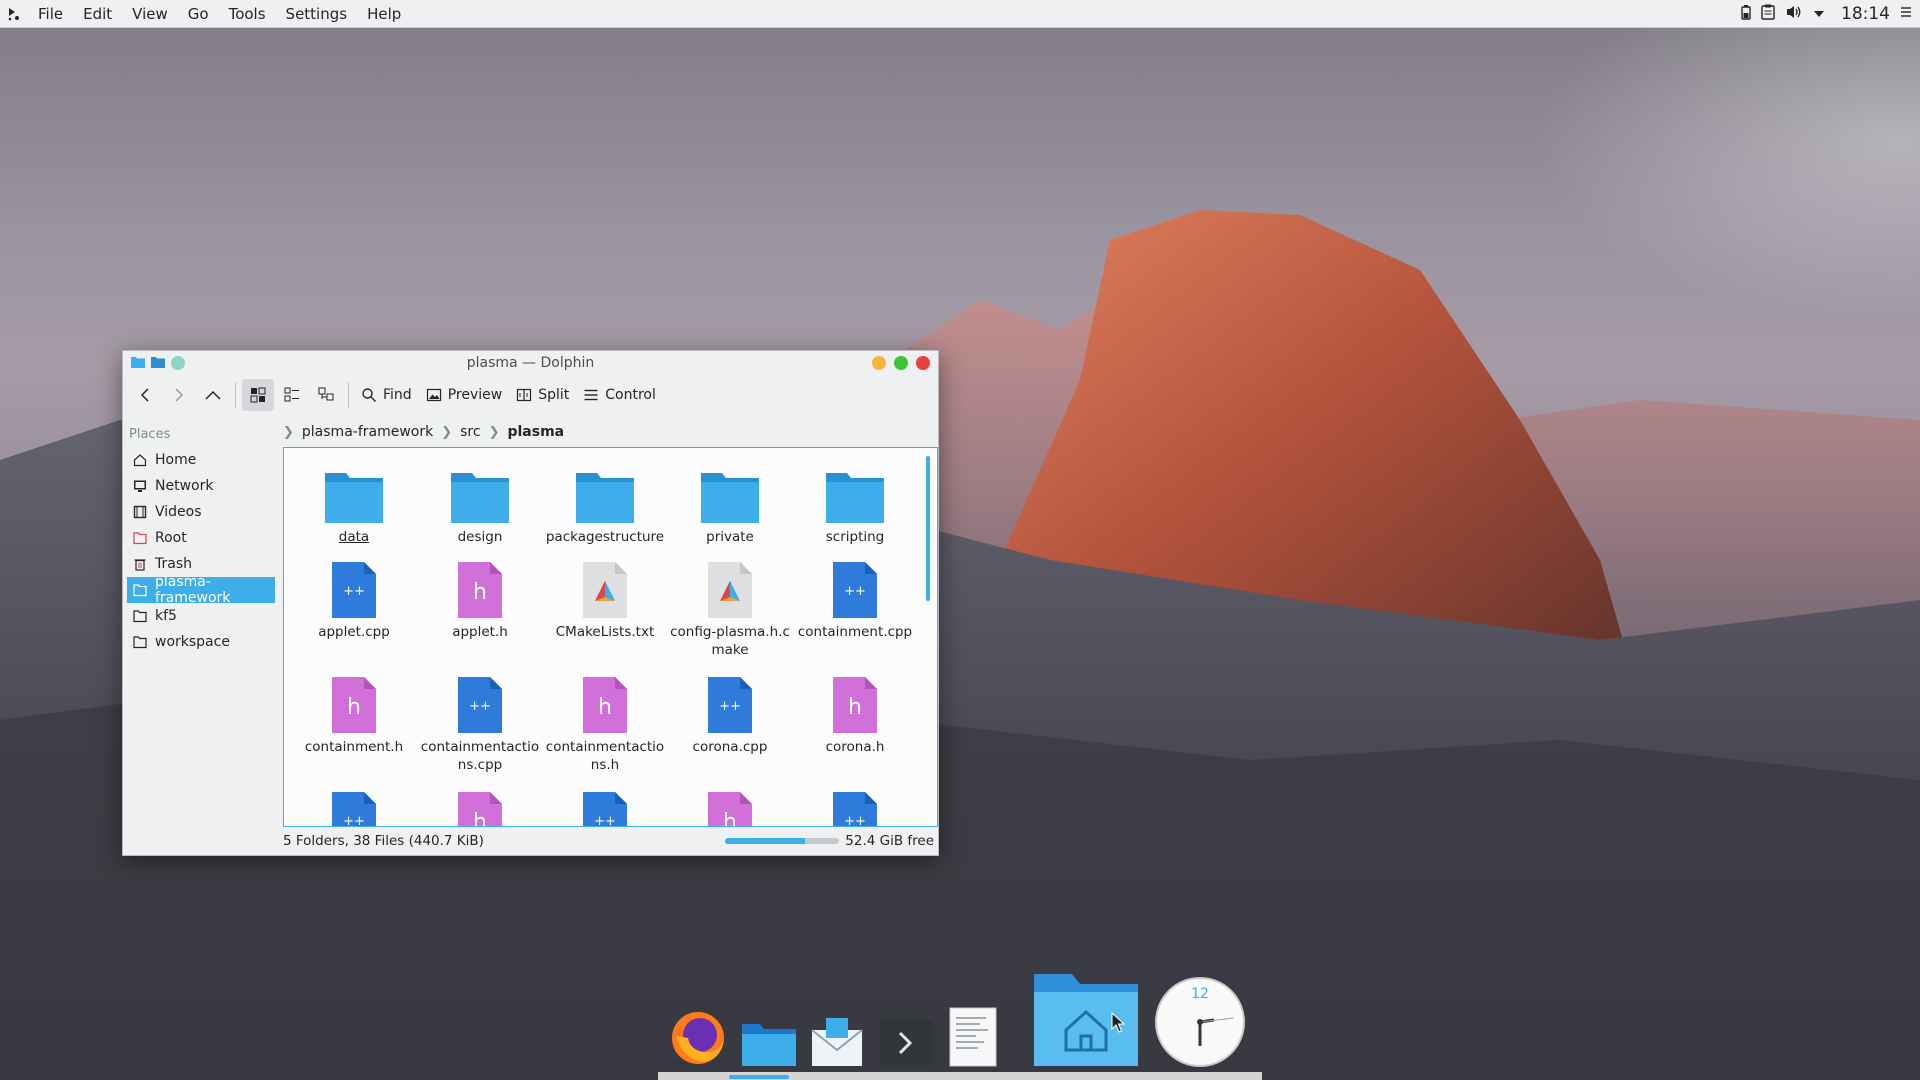 Image resolution: width=1920 pixels, height=1080 pixels. I want to click on volume-icon, so click(1794, 14).